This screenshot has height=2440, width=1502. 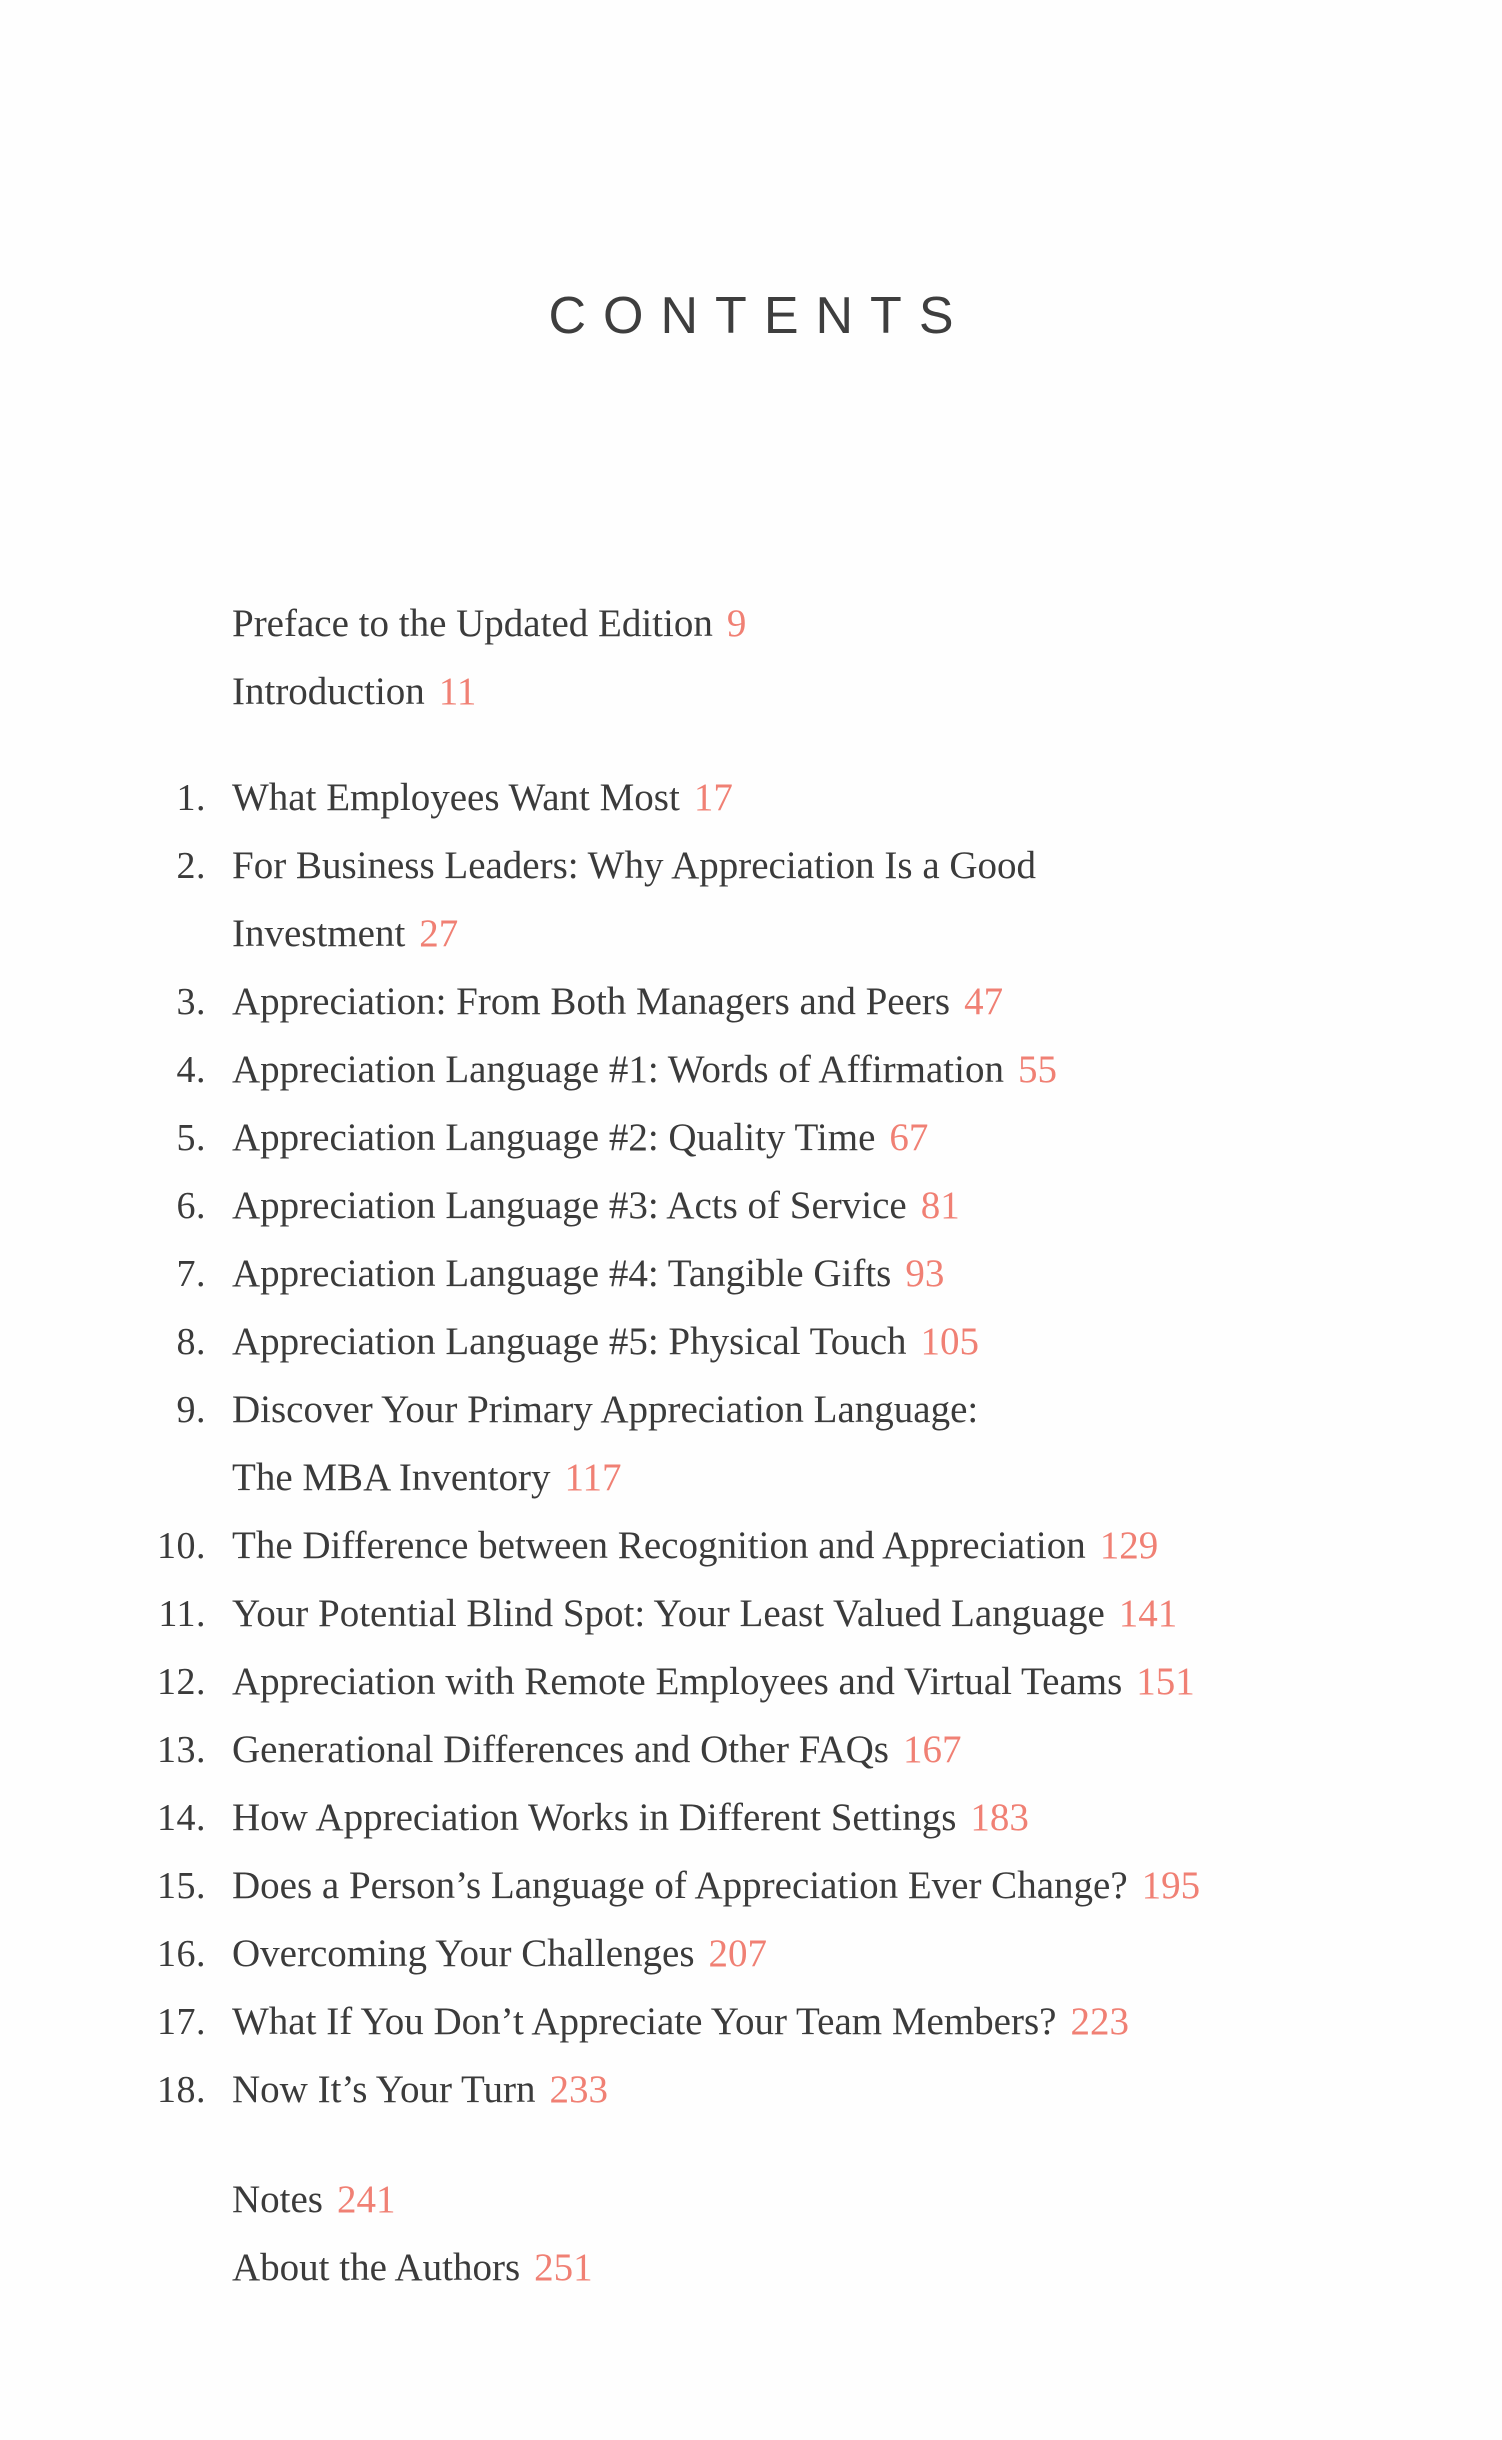 I want to click on entry-title: Notes, so click(x=277, y=2199).